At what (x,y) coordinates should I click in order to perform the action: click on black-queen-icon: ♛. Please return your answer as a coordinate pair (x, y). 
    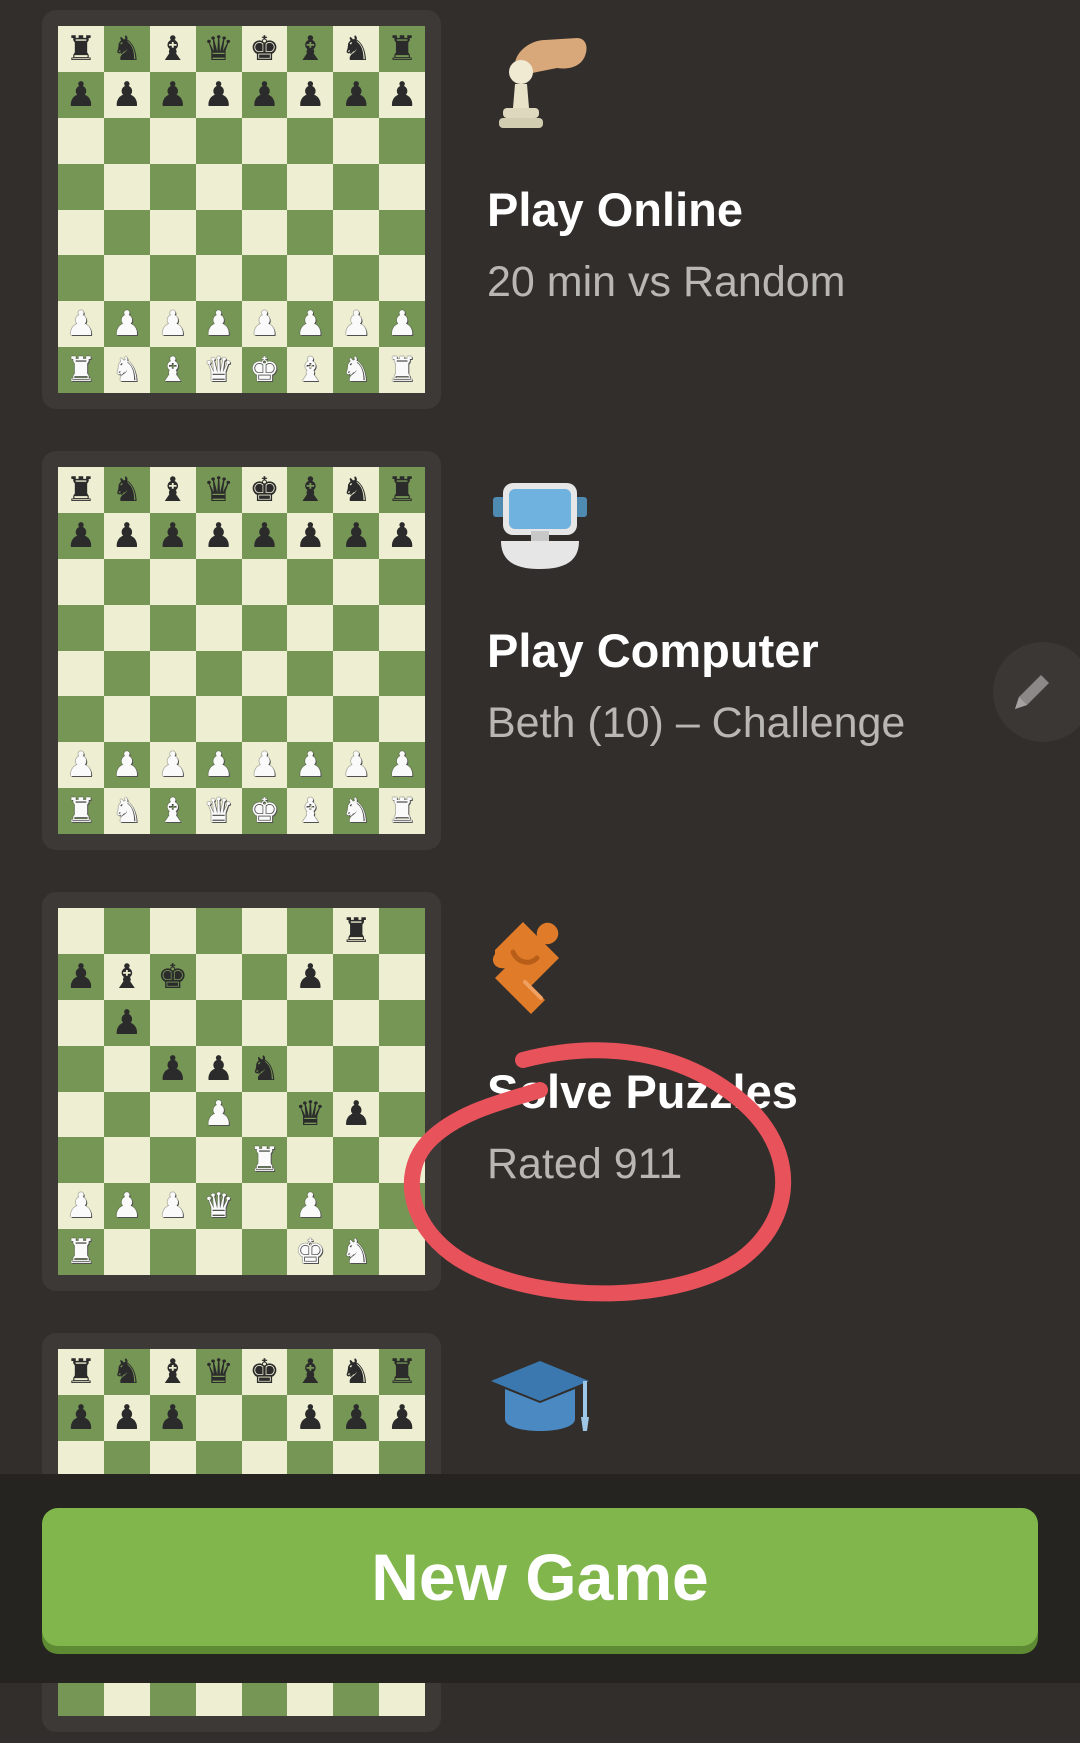
    Looking at the image, I should click on (218, 1371).